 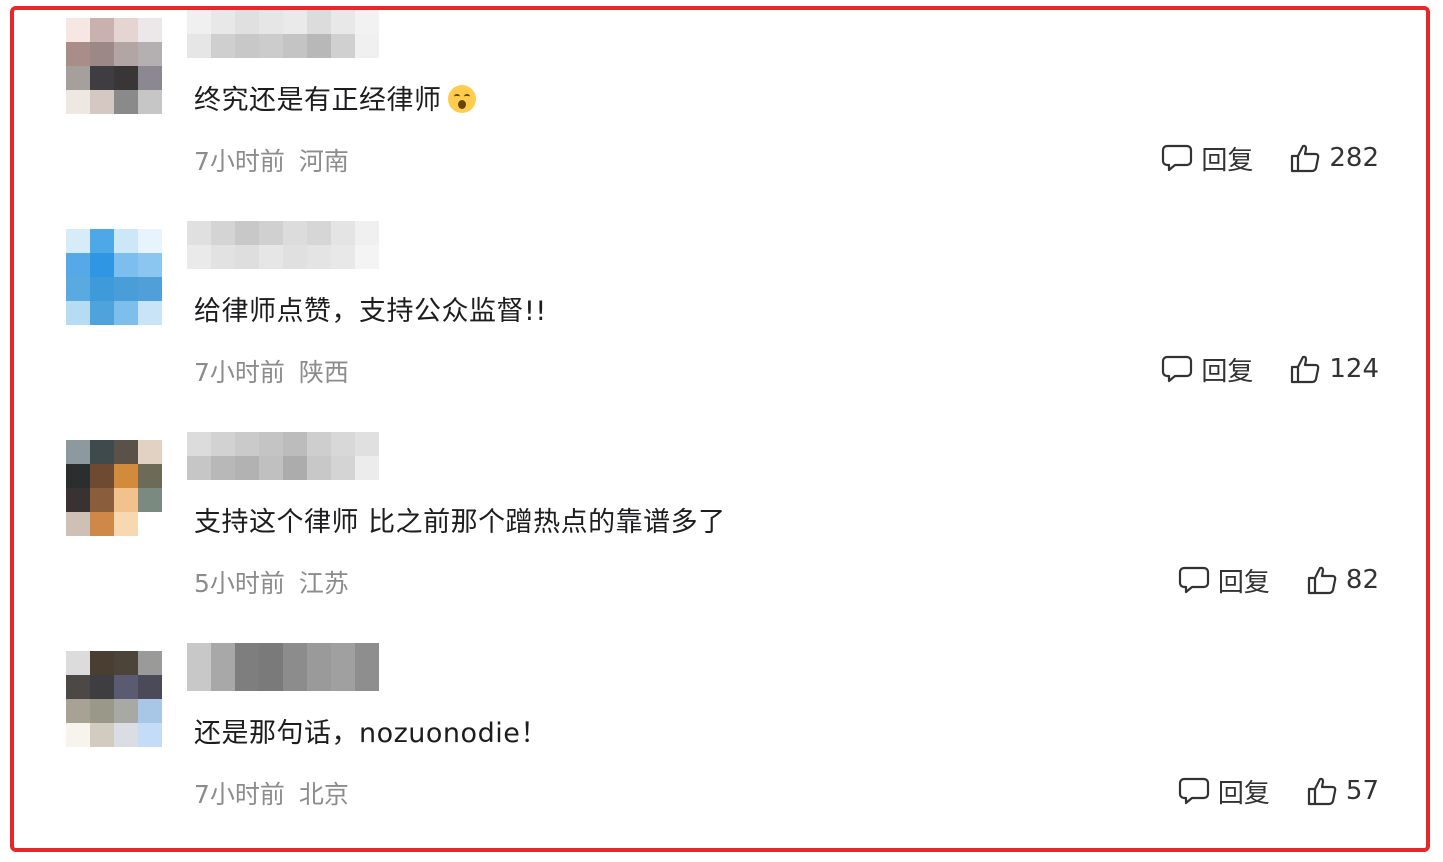 I want to click on comment-text: 还是那句话，nozuonodie！, so click(x=371, y=730).